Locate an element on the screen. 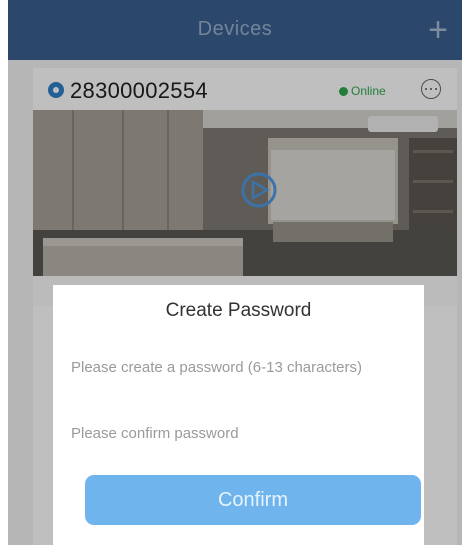  confirm-button: Confirm is located at coordinates (253, 500).